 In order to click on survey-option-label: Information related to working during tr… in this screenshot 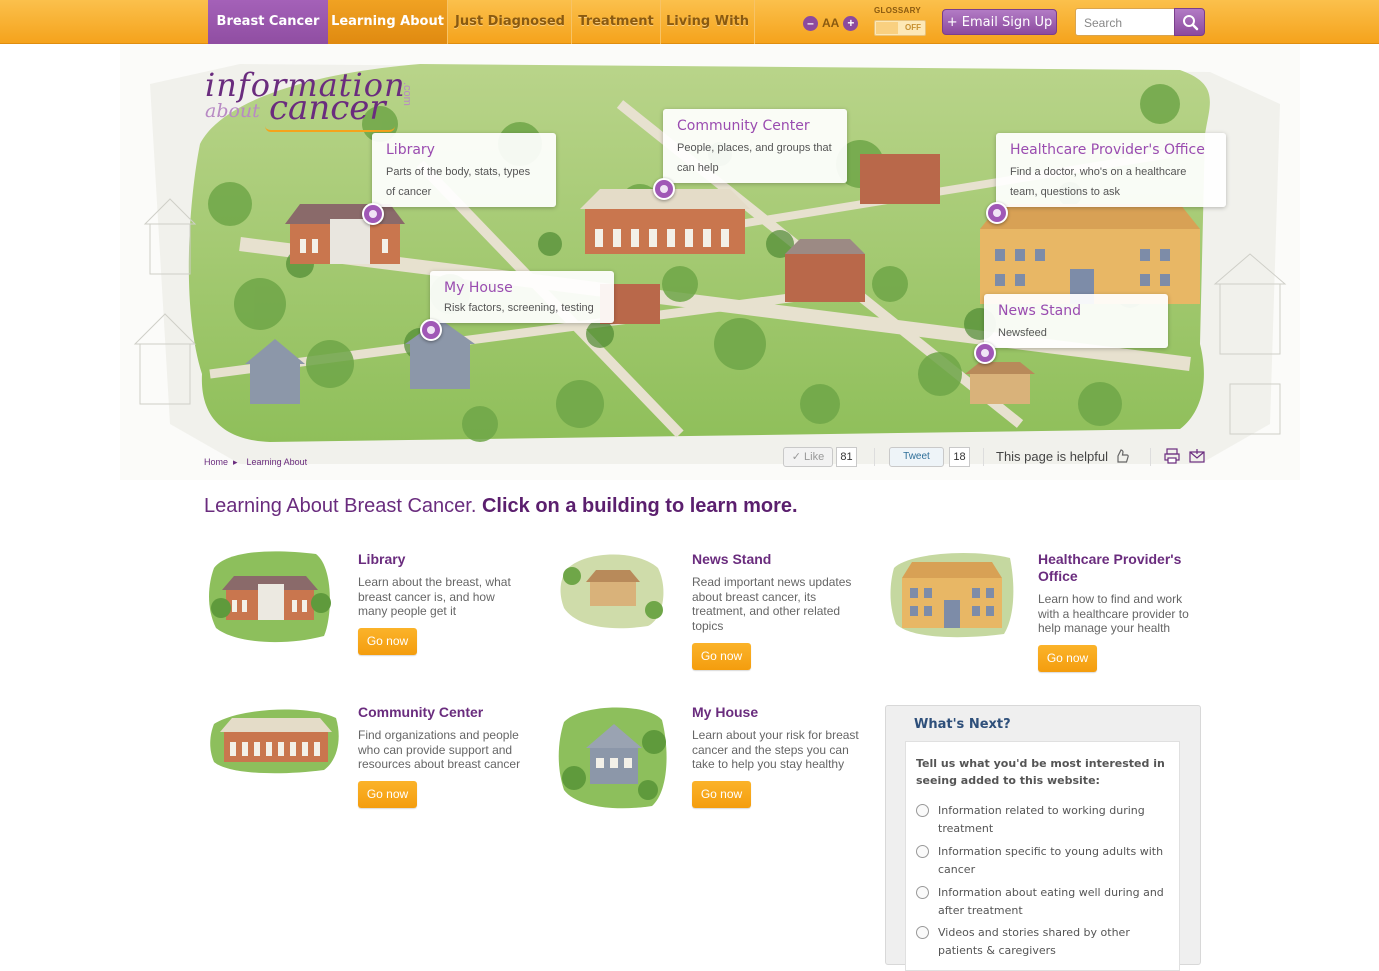, I will do `click(1041, 819)`.